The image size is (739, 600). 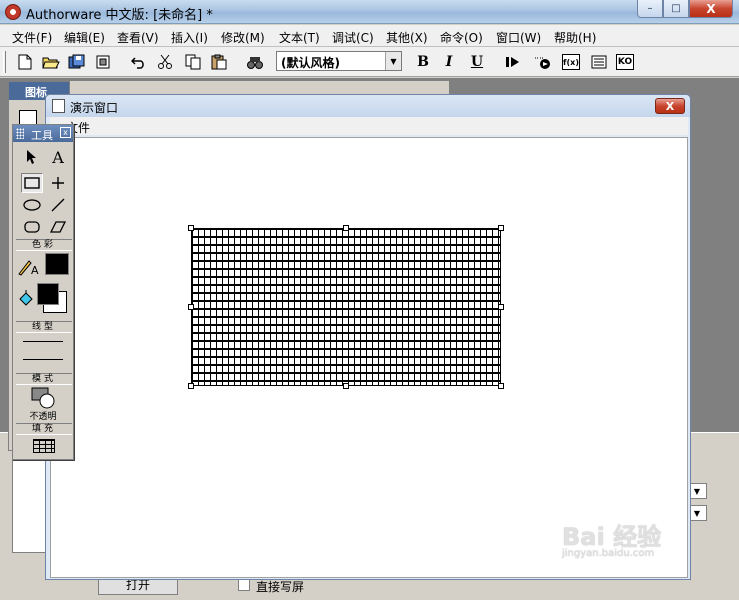 I want to click on import-icon, so click(x=103, y=62).